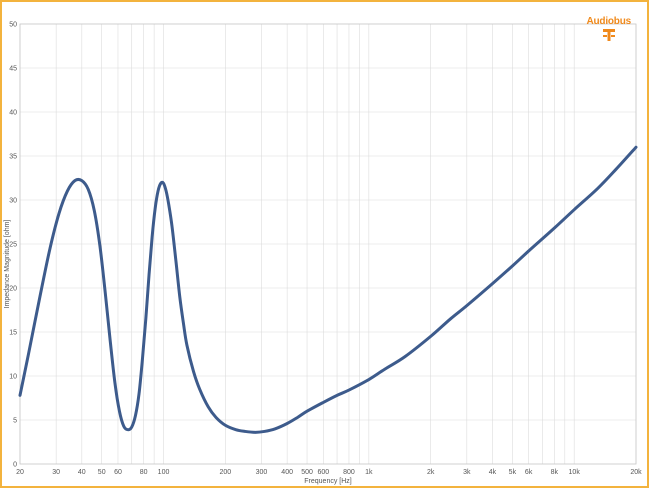 This screenshot has height=488, width=649. What do you see at coordinates (164, 472) in the screenshot?
I see `x-tick-label: 100` at bounding box center [164, 472].